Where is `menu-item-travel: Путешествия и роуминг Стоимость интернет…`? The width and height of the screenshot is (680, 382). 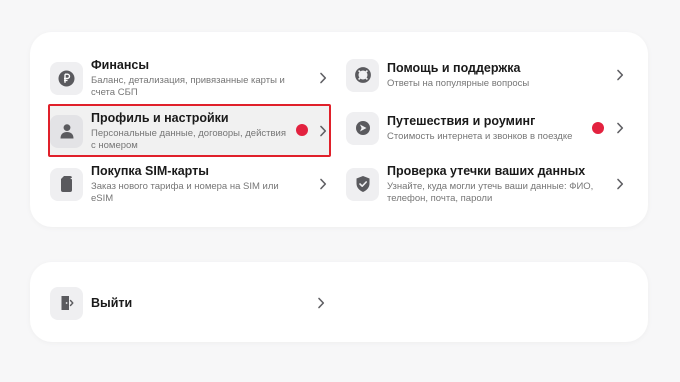
menu-item-travel: Путешествия и роуминг Стоимость интернет… is located at coordinates (488, 128).